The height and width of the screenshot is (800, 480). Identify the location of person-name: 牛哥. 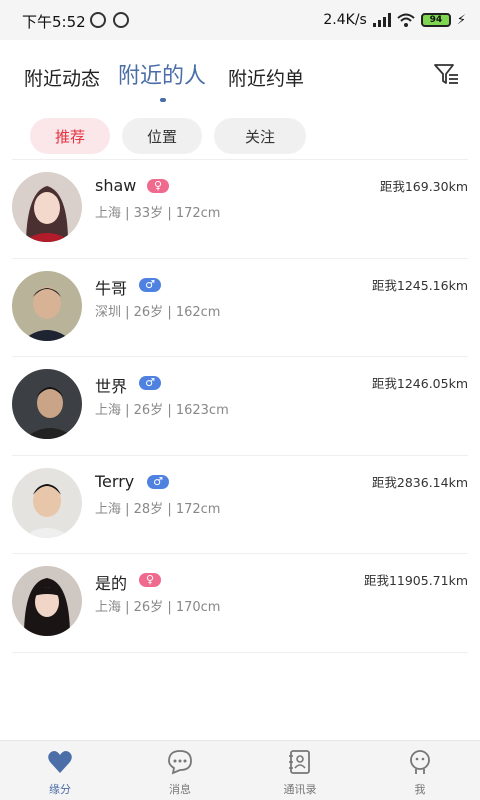
(111, 288).